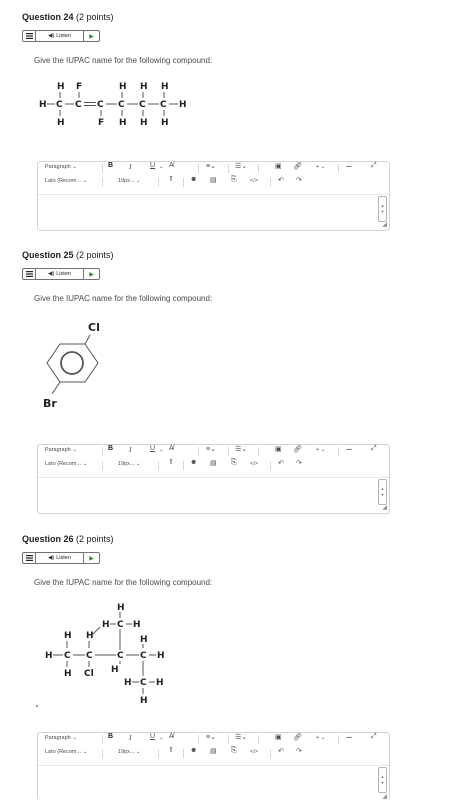 This screenshot has width=449, height=800. I want to click on question-title: Question 26 (2 points), so click(227, 539).